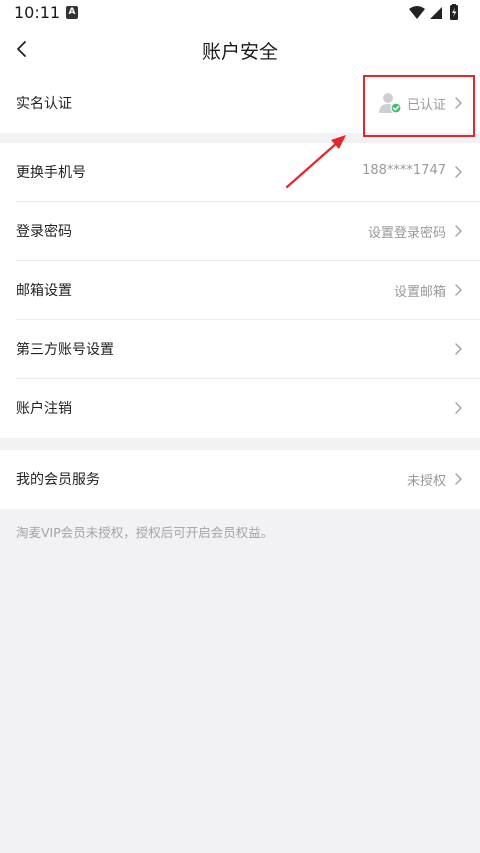  I want to click on membership-note: 淘麦VIP会员未授权，授权后可开启会员权益。, so click(145, 532).